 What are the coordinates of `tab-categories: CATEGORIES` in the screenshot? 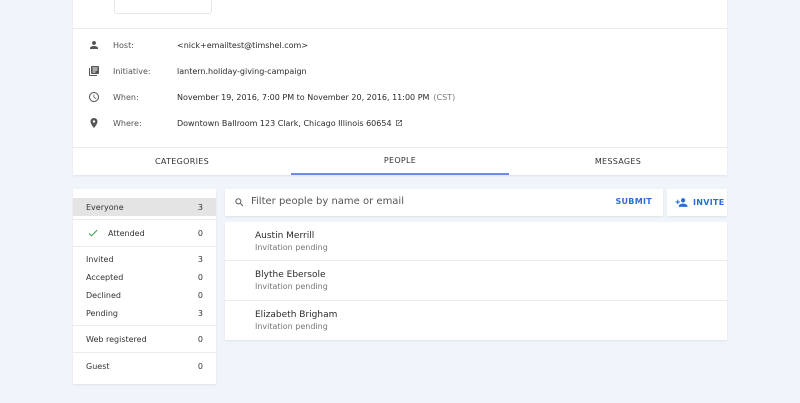 It's located at (182, 161).